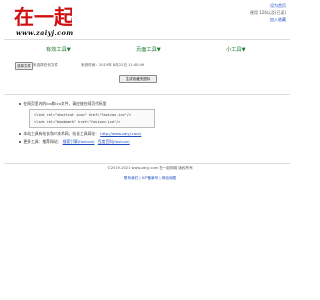 The height and width of the screenshot is (300, 320). I want to click on time-label: 系统时间：, so click(90, 65).